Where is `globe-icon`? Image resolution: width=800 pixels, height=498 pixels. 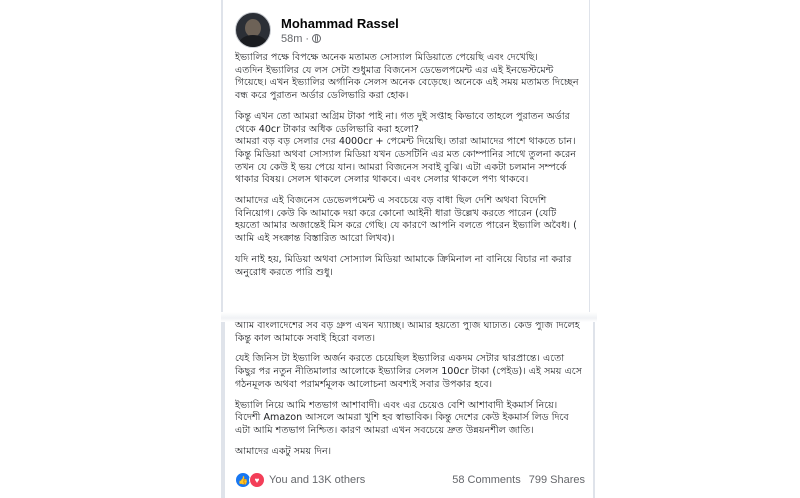 globe-icon is located at coordinates (317, 38).